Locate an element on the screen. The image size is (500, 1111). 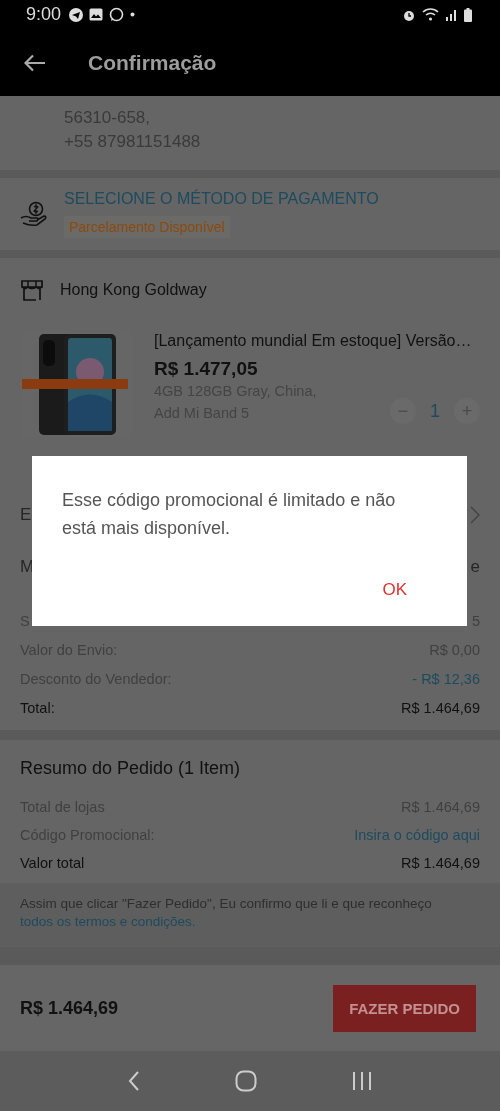
decrease-button: − is located at coordinates (403, 411).